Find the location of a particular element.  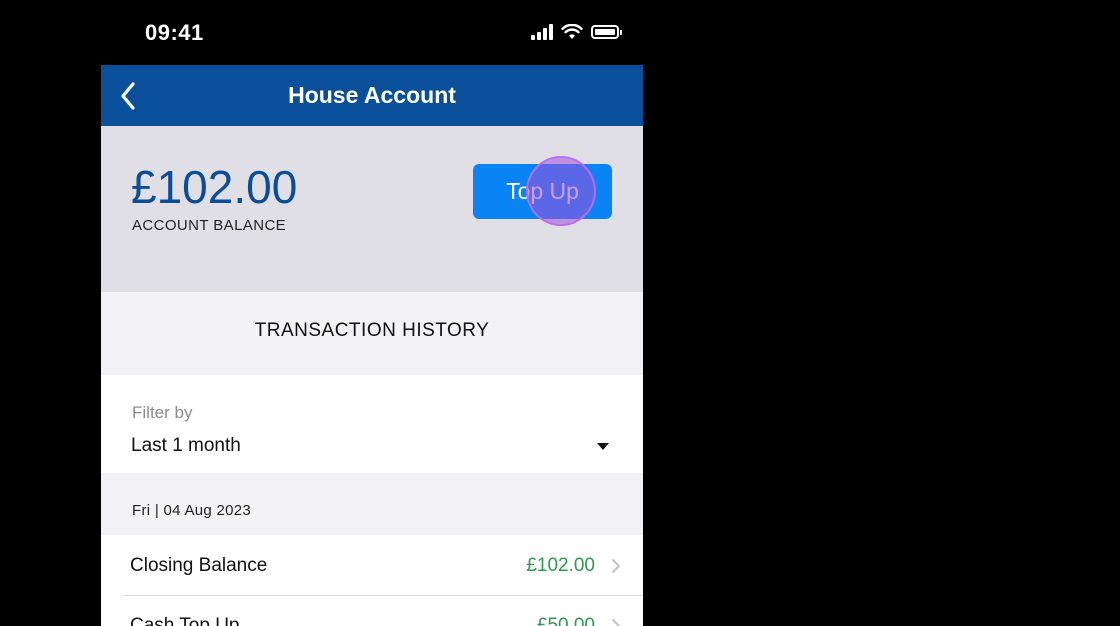

filter-select: Last 1 month is located at coordinates (372, 445).